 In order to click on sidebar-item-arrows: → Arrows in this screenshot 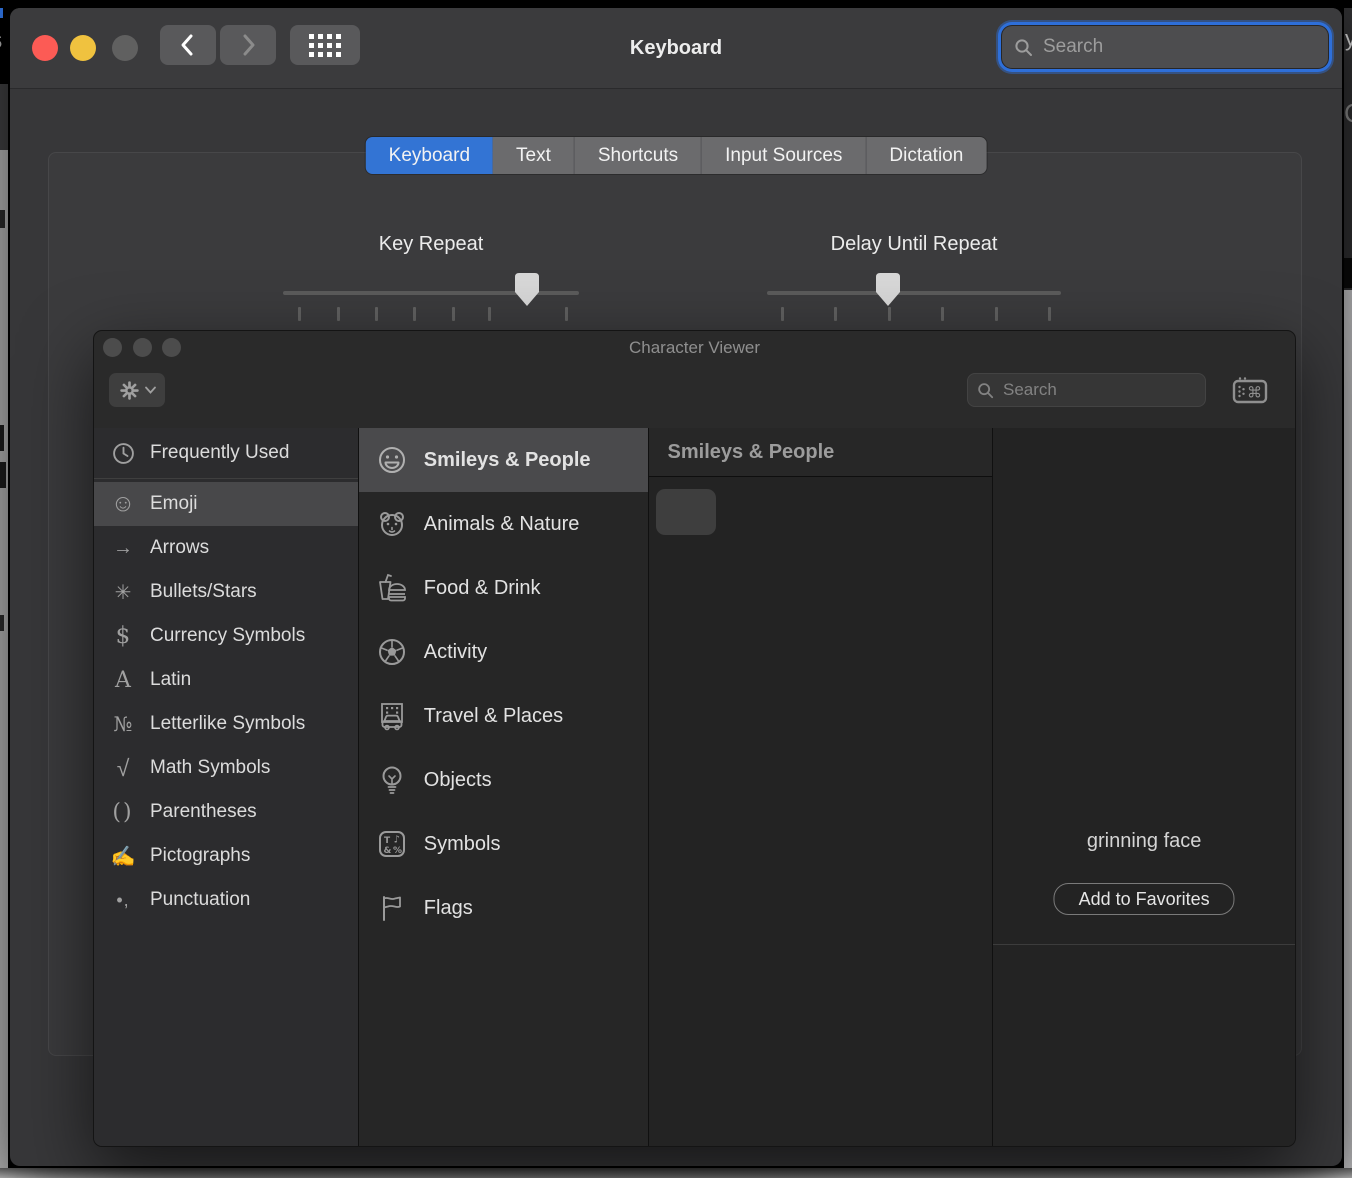, I will do `click(226, 548)`.